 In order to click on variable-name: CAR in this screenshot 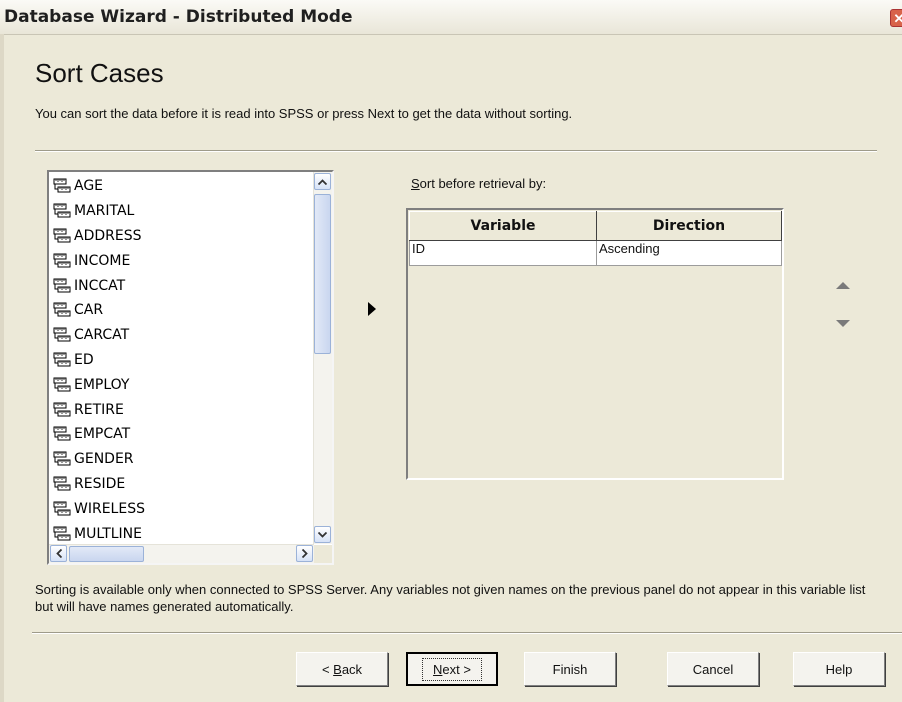, I will do `click(89, 310)`.